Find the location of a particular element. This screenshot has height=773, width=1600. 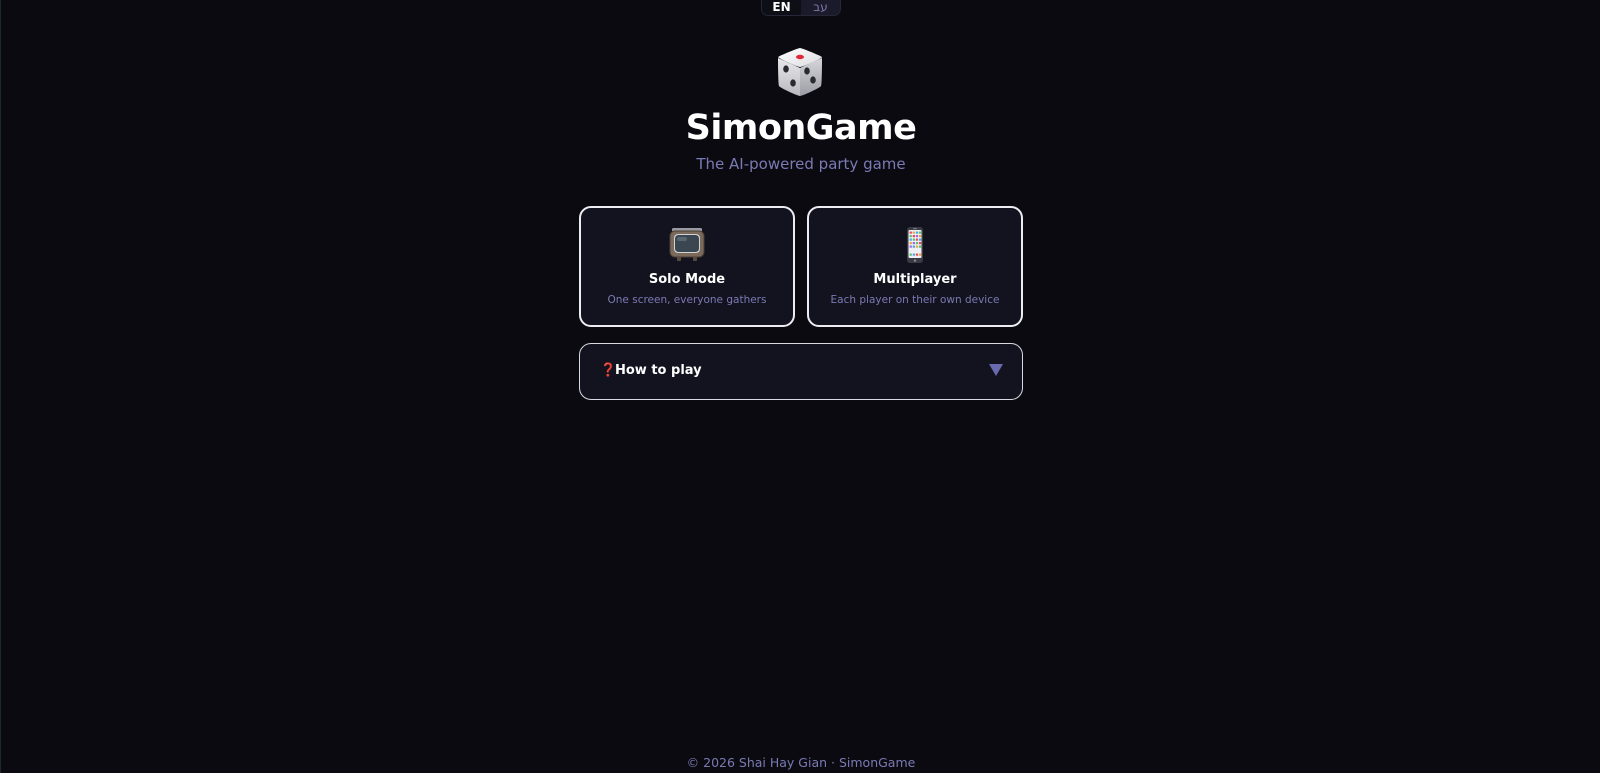

multiplayer-mode-title: Multiplayer is located at coordinates (915, 279).